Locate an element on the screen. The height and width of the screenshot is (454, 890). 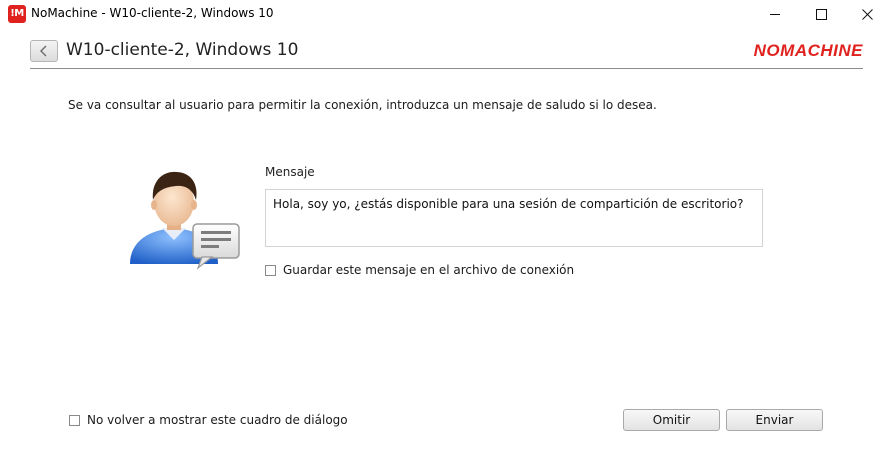
page-header: W10-cliente-2, Windows 10 NOMACHINE is located at coordinates (446, 52).